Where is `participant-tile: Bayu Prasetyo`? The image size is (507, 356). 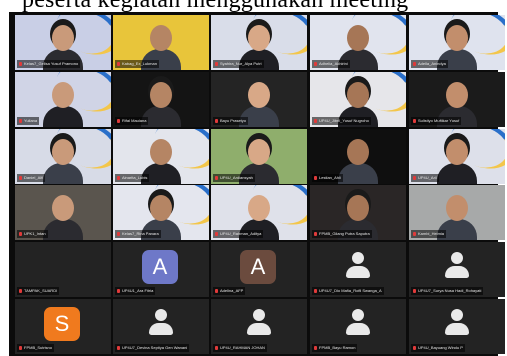 participant-tile: Bayu Prasetyo is located at coordinates (259, 99).